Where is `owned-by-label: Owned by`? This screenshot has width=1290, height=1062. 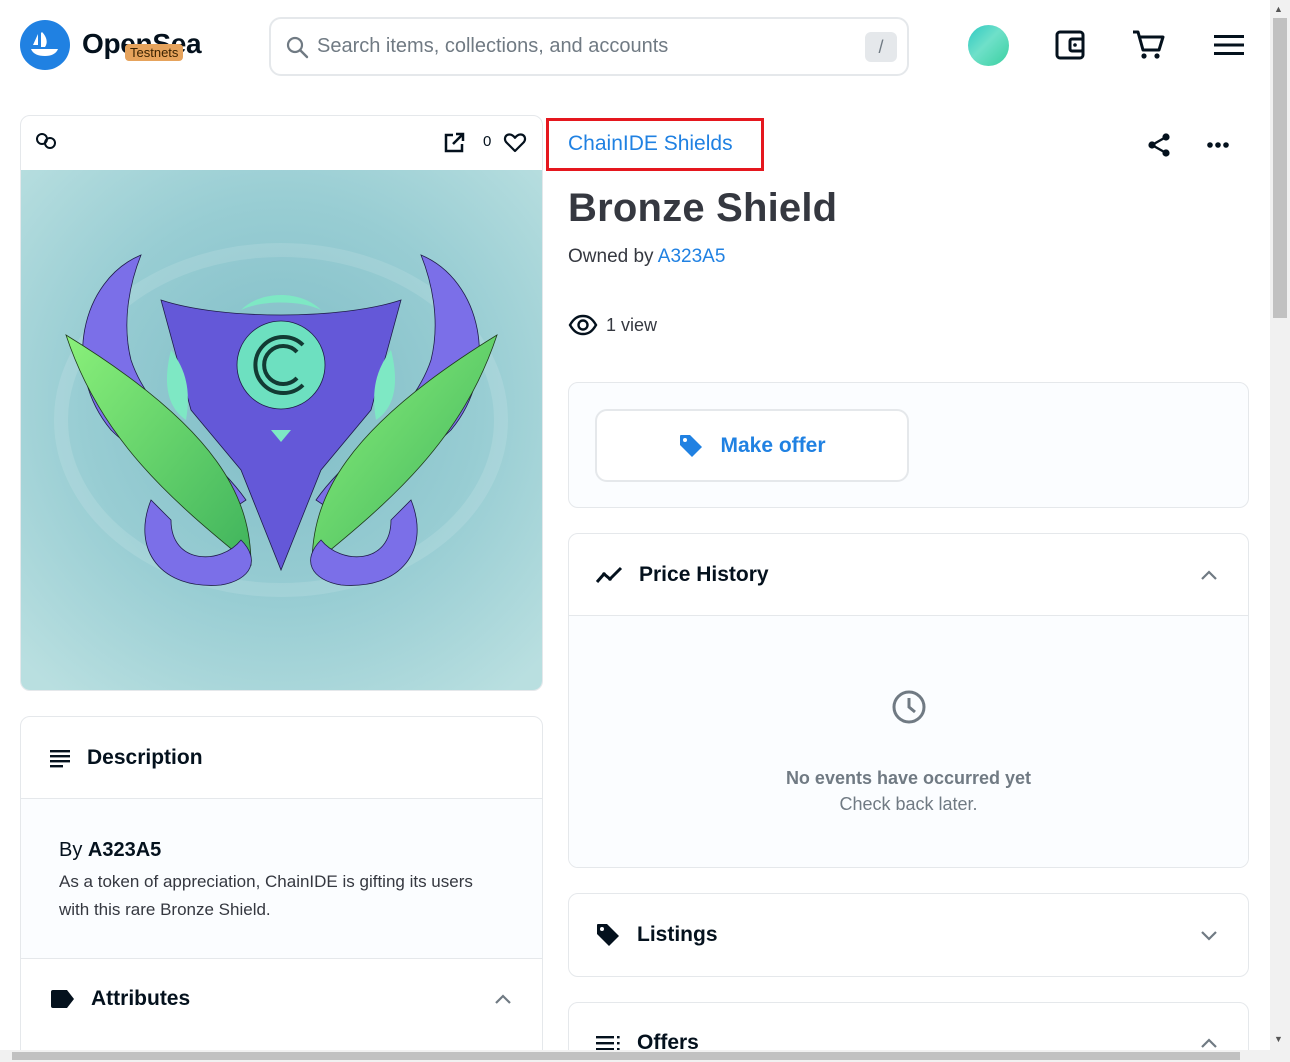
owned-by-label: Owned by is located at coordinates (611, 256).